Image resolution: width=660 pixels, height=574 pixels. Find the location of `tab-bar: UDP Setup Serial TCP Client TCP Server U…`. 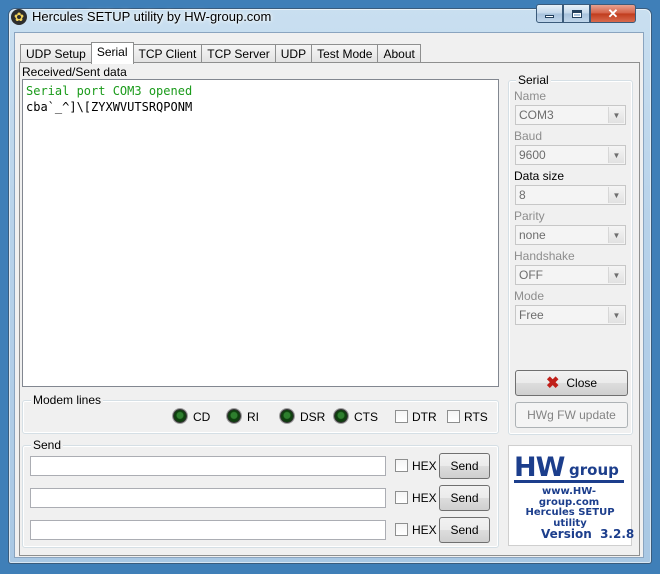

tab-bar: UDP Setup Serial TCP Client TCP Server U… is located at coordinates (220, 53).